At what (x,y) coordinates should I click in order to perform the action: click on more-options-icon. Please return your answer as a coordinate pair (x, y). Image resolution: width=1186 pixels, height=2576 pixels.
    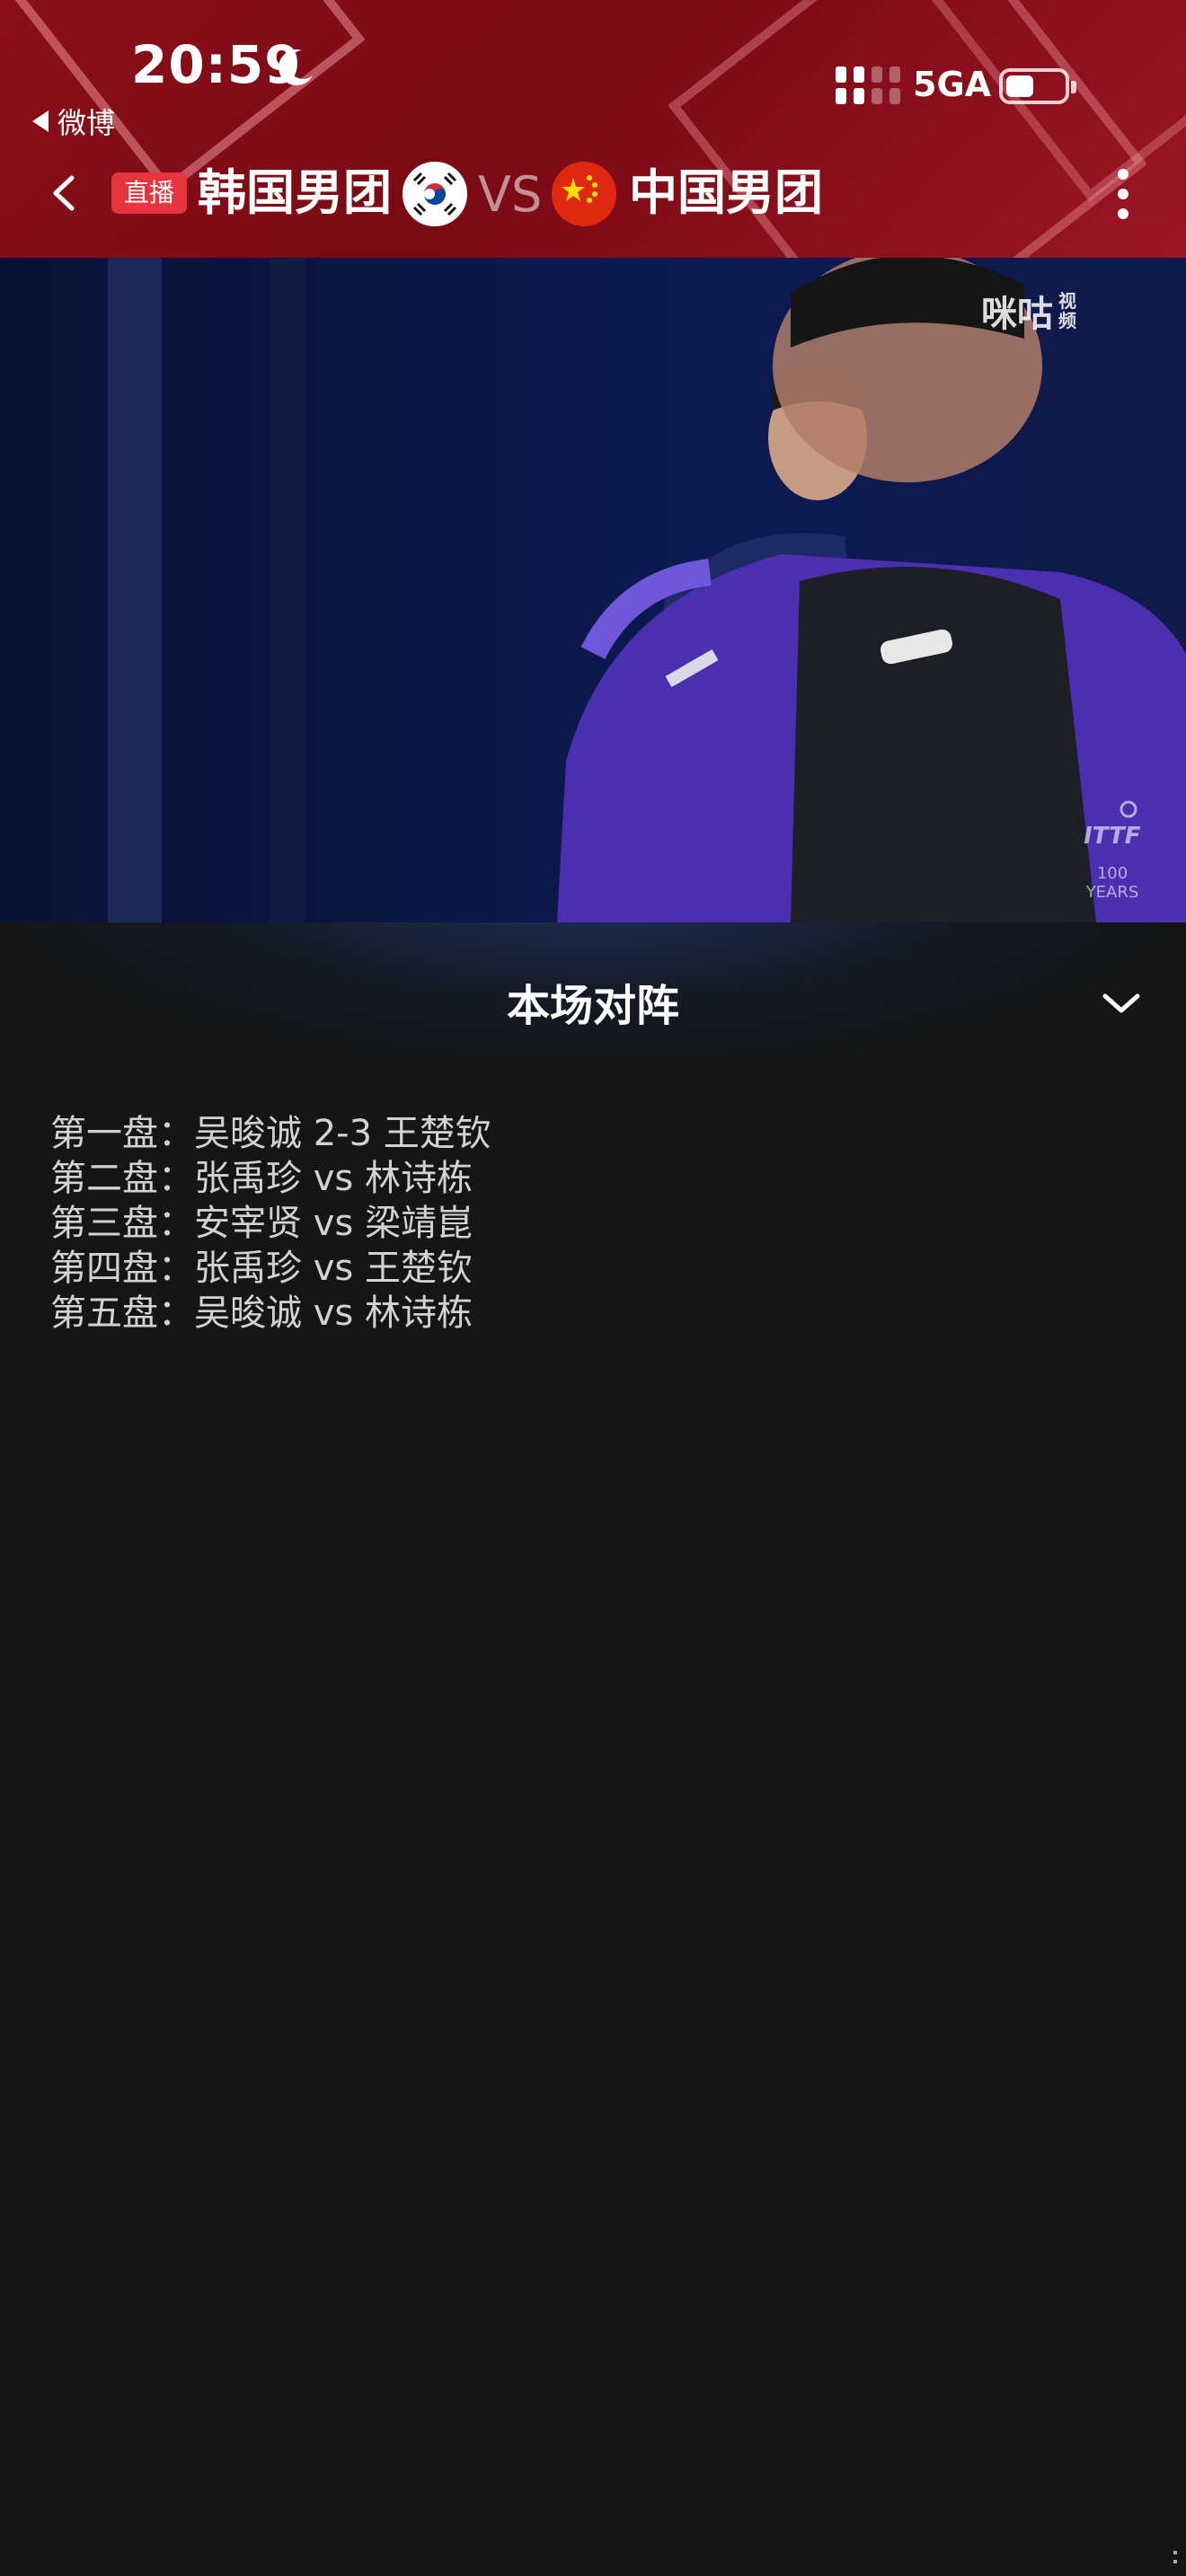
    Looking at the image, I should click on (1123, 196).